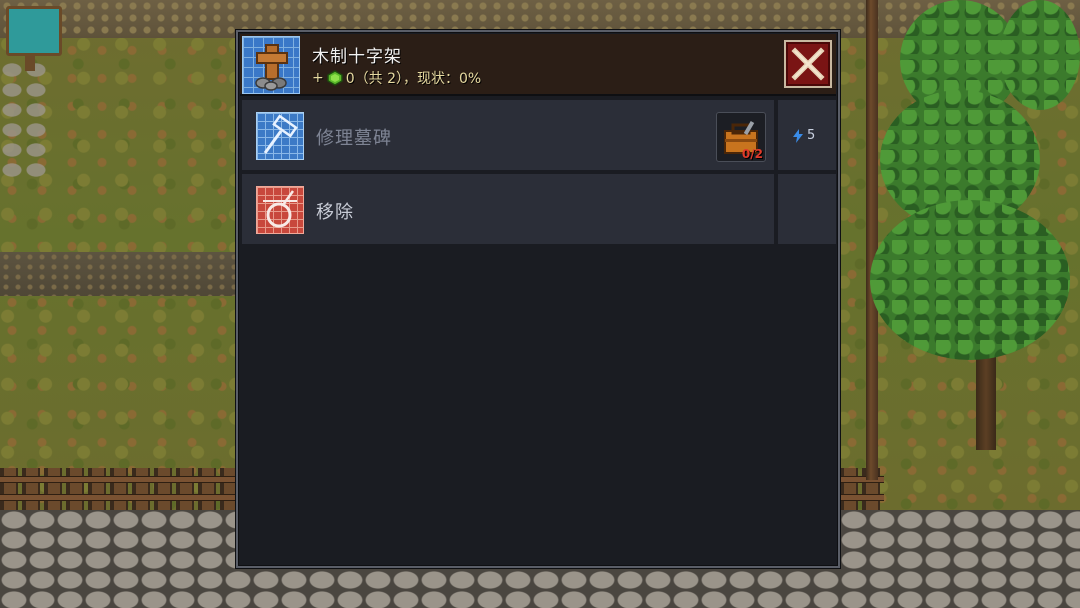 The width and height of the screenshot is (1080, 608). What do you see at coordinates (118, 490) in the screenshot?
I see `wooden-fence-left` at bounding box center [118, 490].